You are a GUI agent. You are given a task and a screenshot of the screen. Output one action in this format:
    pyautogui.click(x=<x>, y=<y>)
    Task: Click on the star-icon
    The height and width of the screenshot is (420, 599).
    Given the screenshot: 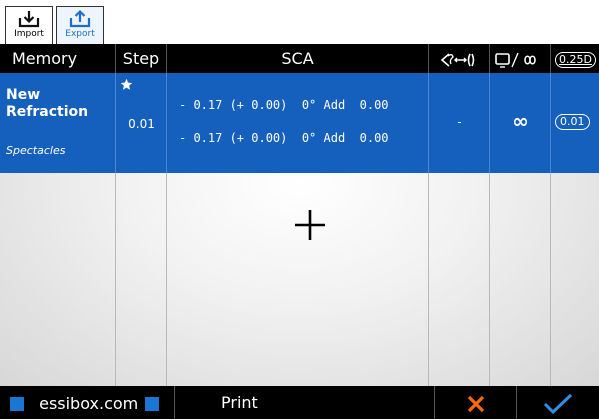 What is the action you would take?
    pyautogui.click(x=126, y=84)
    